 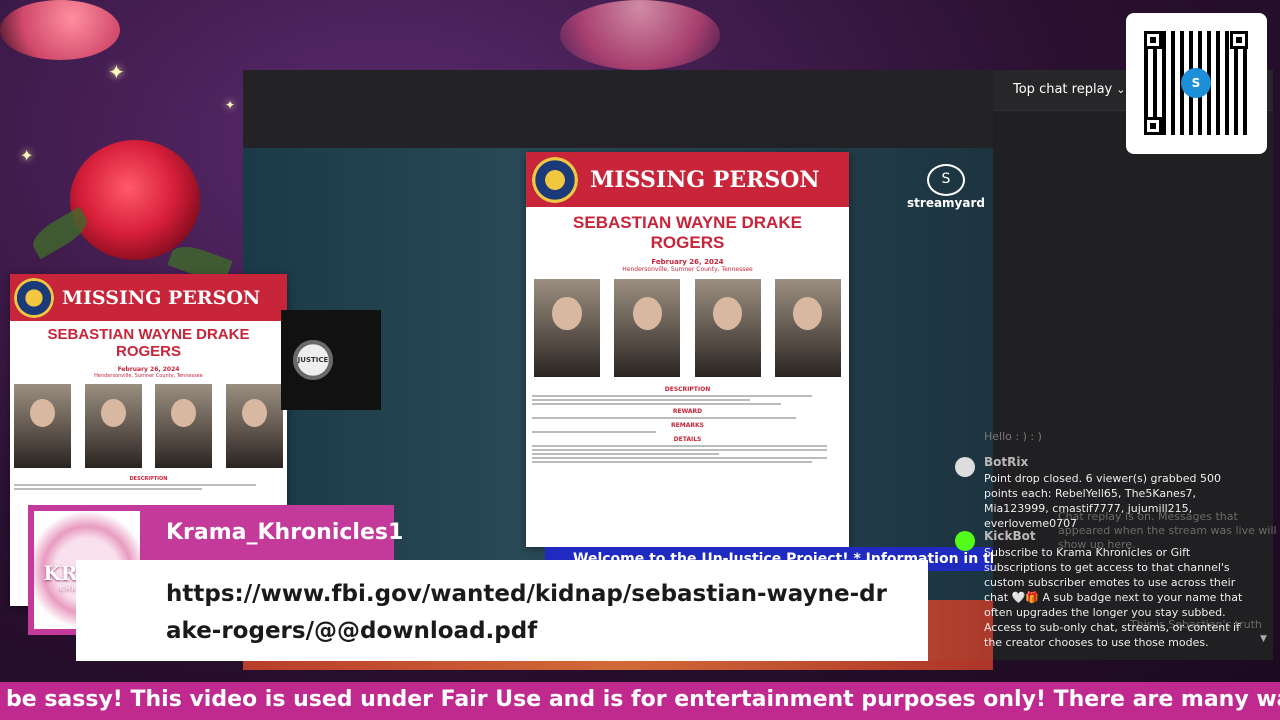 I want to click on flyer-section-title: REWARD, so click(x=687, y=412).